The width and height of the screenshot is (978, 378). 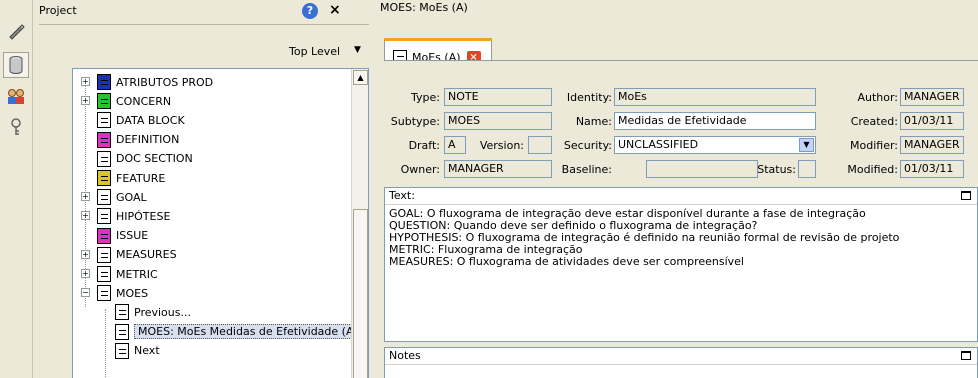 I want to click on level-selector: Top Level ▼, so click(x=203, y=52).